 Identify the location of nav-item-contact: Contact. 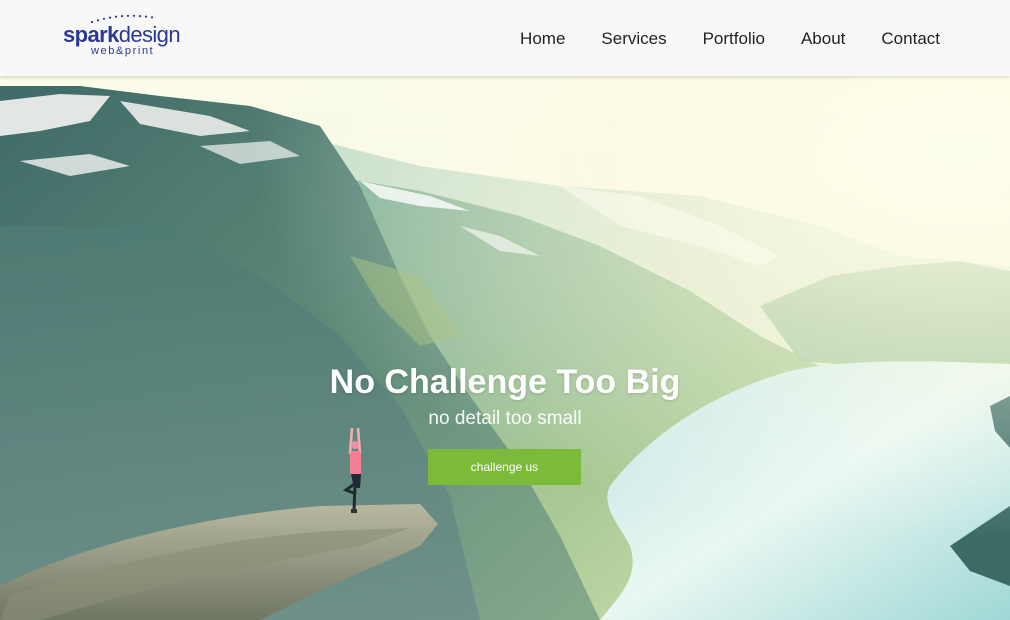
(910, 39).